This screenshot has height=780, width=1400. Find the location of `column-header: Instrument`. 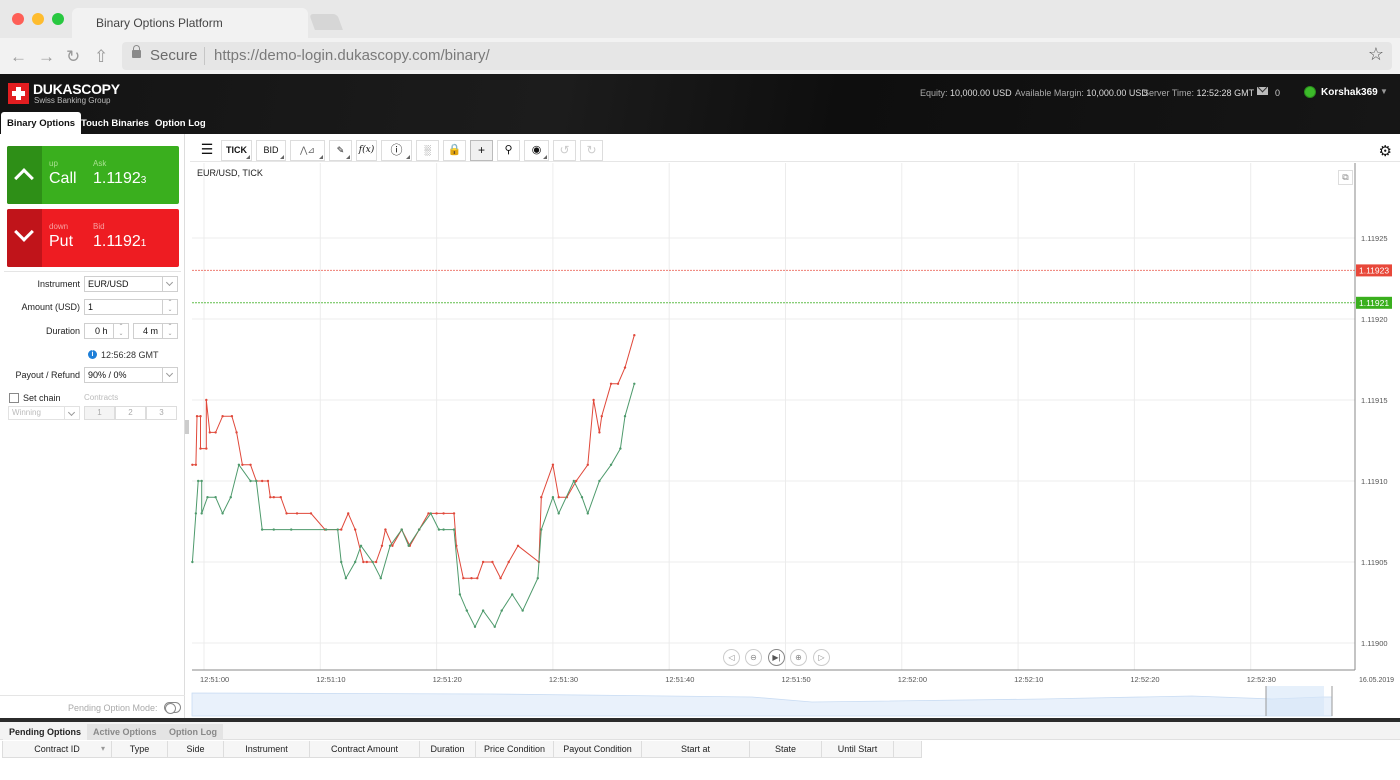

column-header: Instrument is located at coordinates (267, 749).